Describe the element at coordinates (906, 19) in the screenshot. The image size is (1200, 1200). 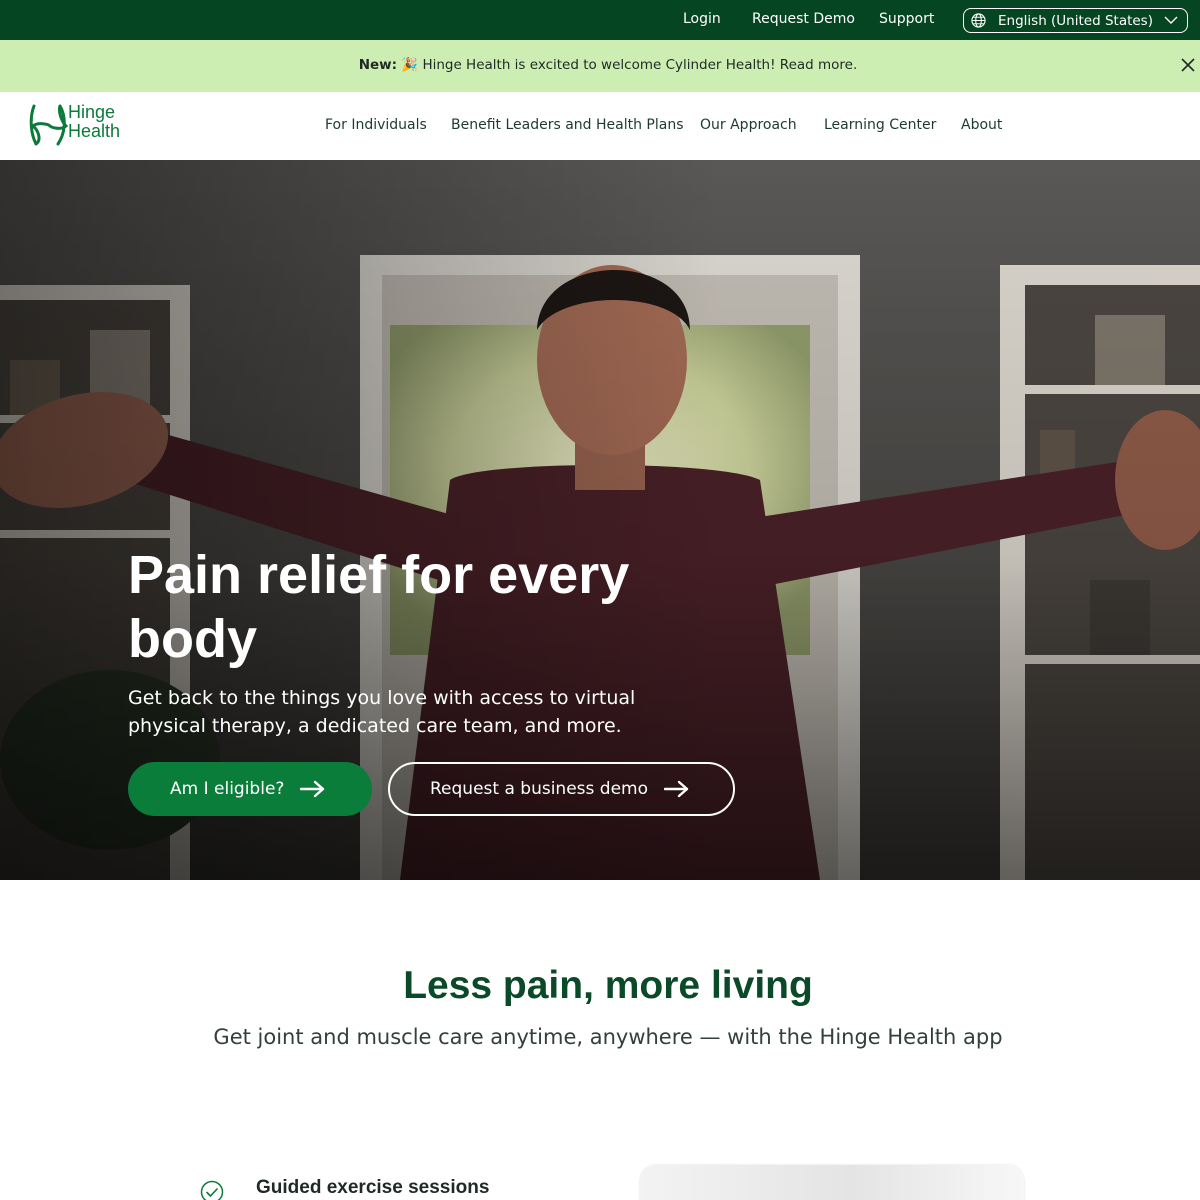
I see `support-link: Support` at that location.